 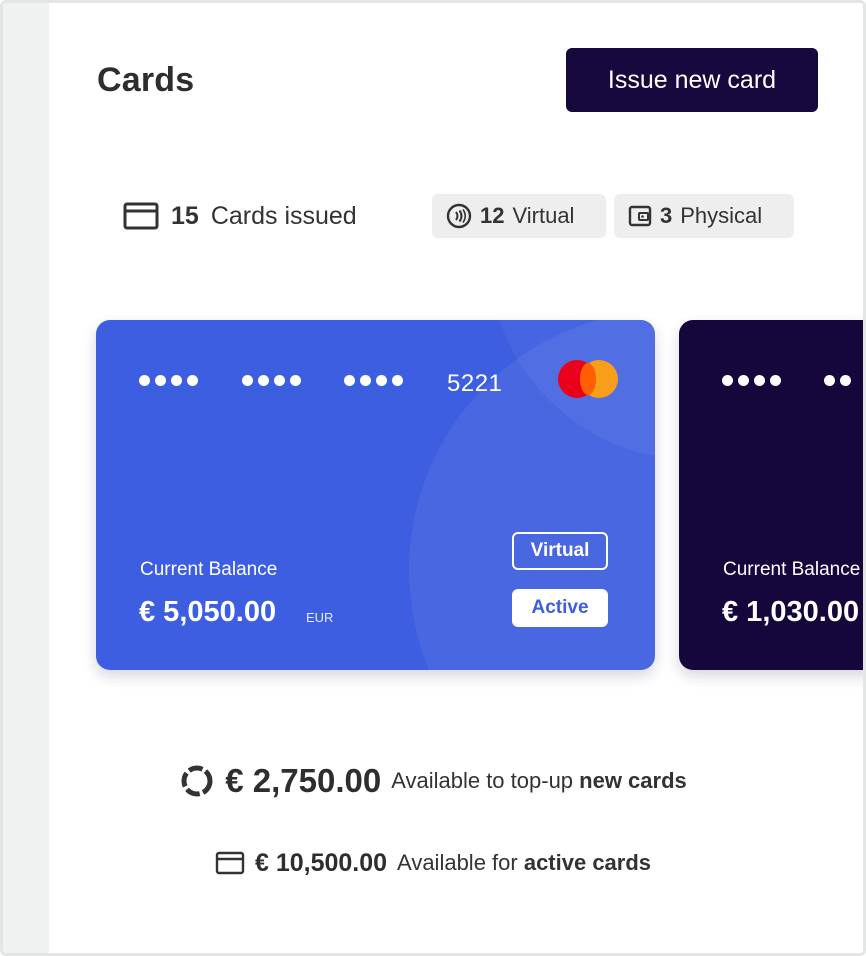 What do you see at coordinates (666, 215) in the screenshot?
I see `physical-count: 3` at bounding box center [666, 215].